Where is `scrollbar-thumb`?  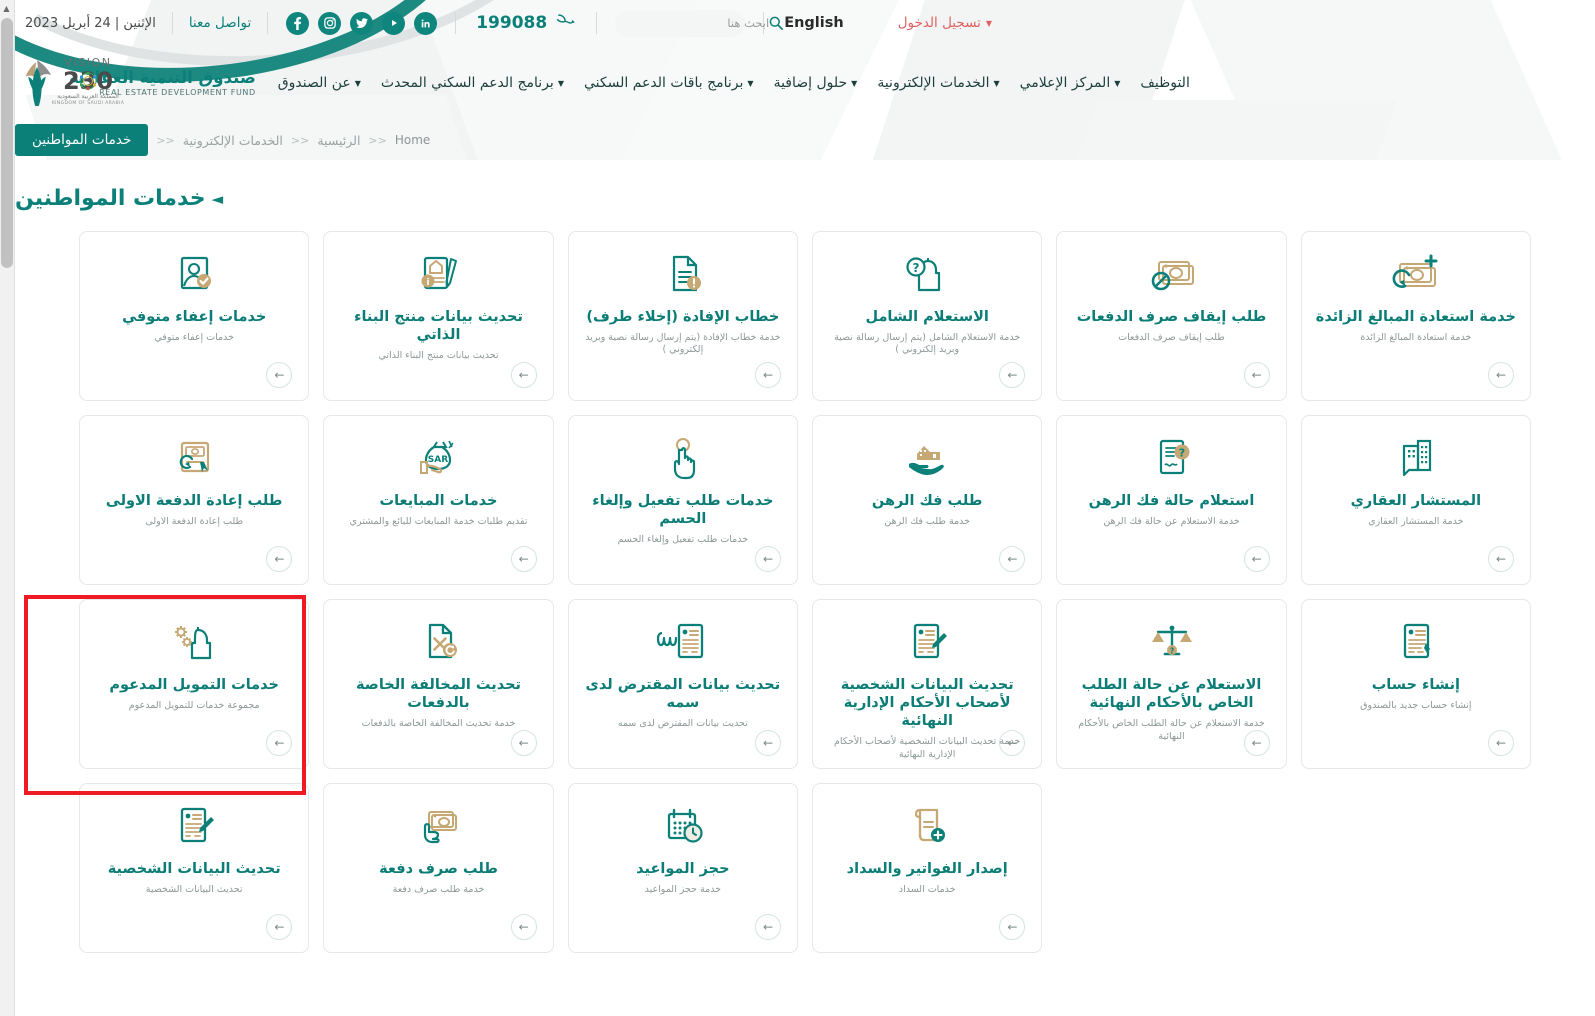 scrollbar-thumb is located at coordinates (7, 143).